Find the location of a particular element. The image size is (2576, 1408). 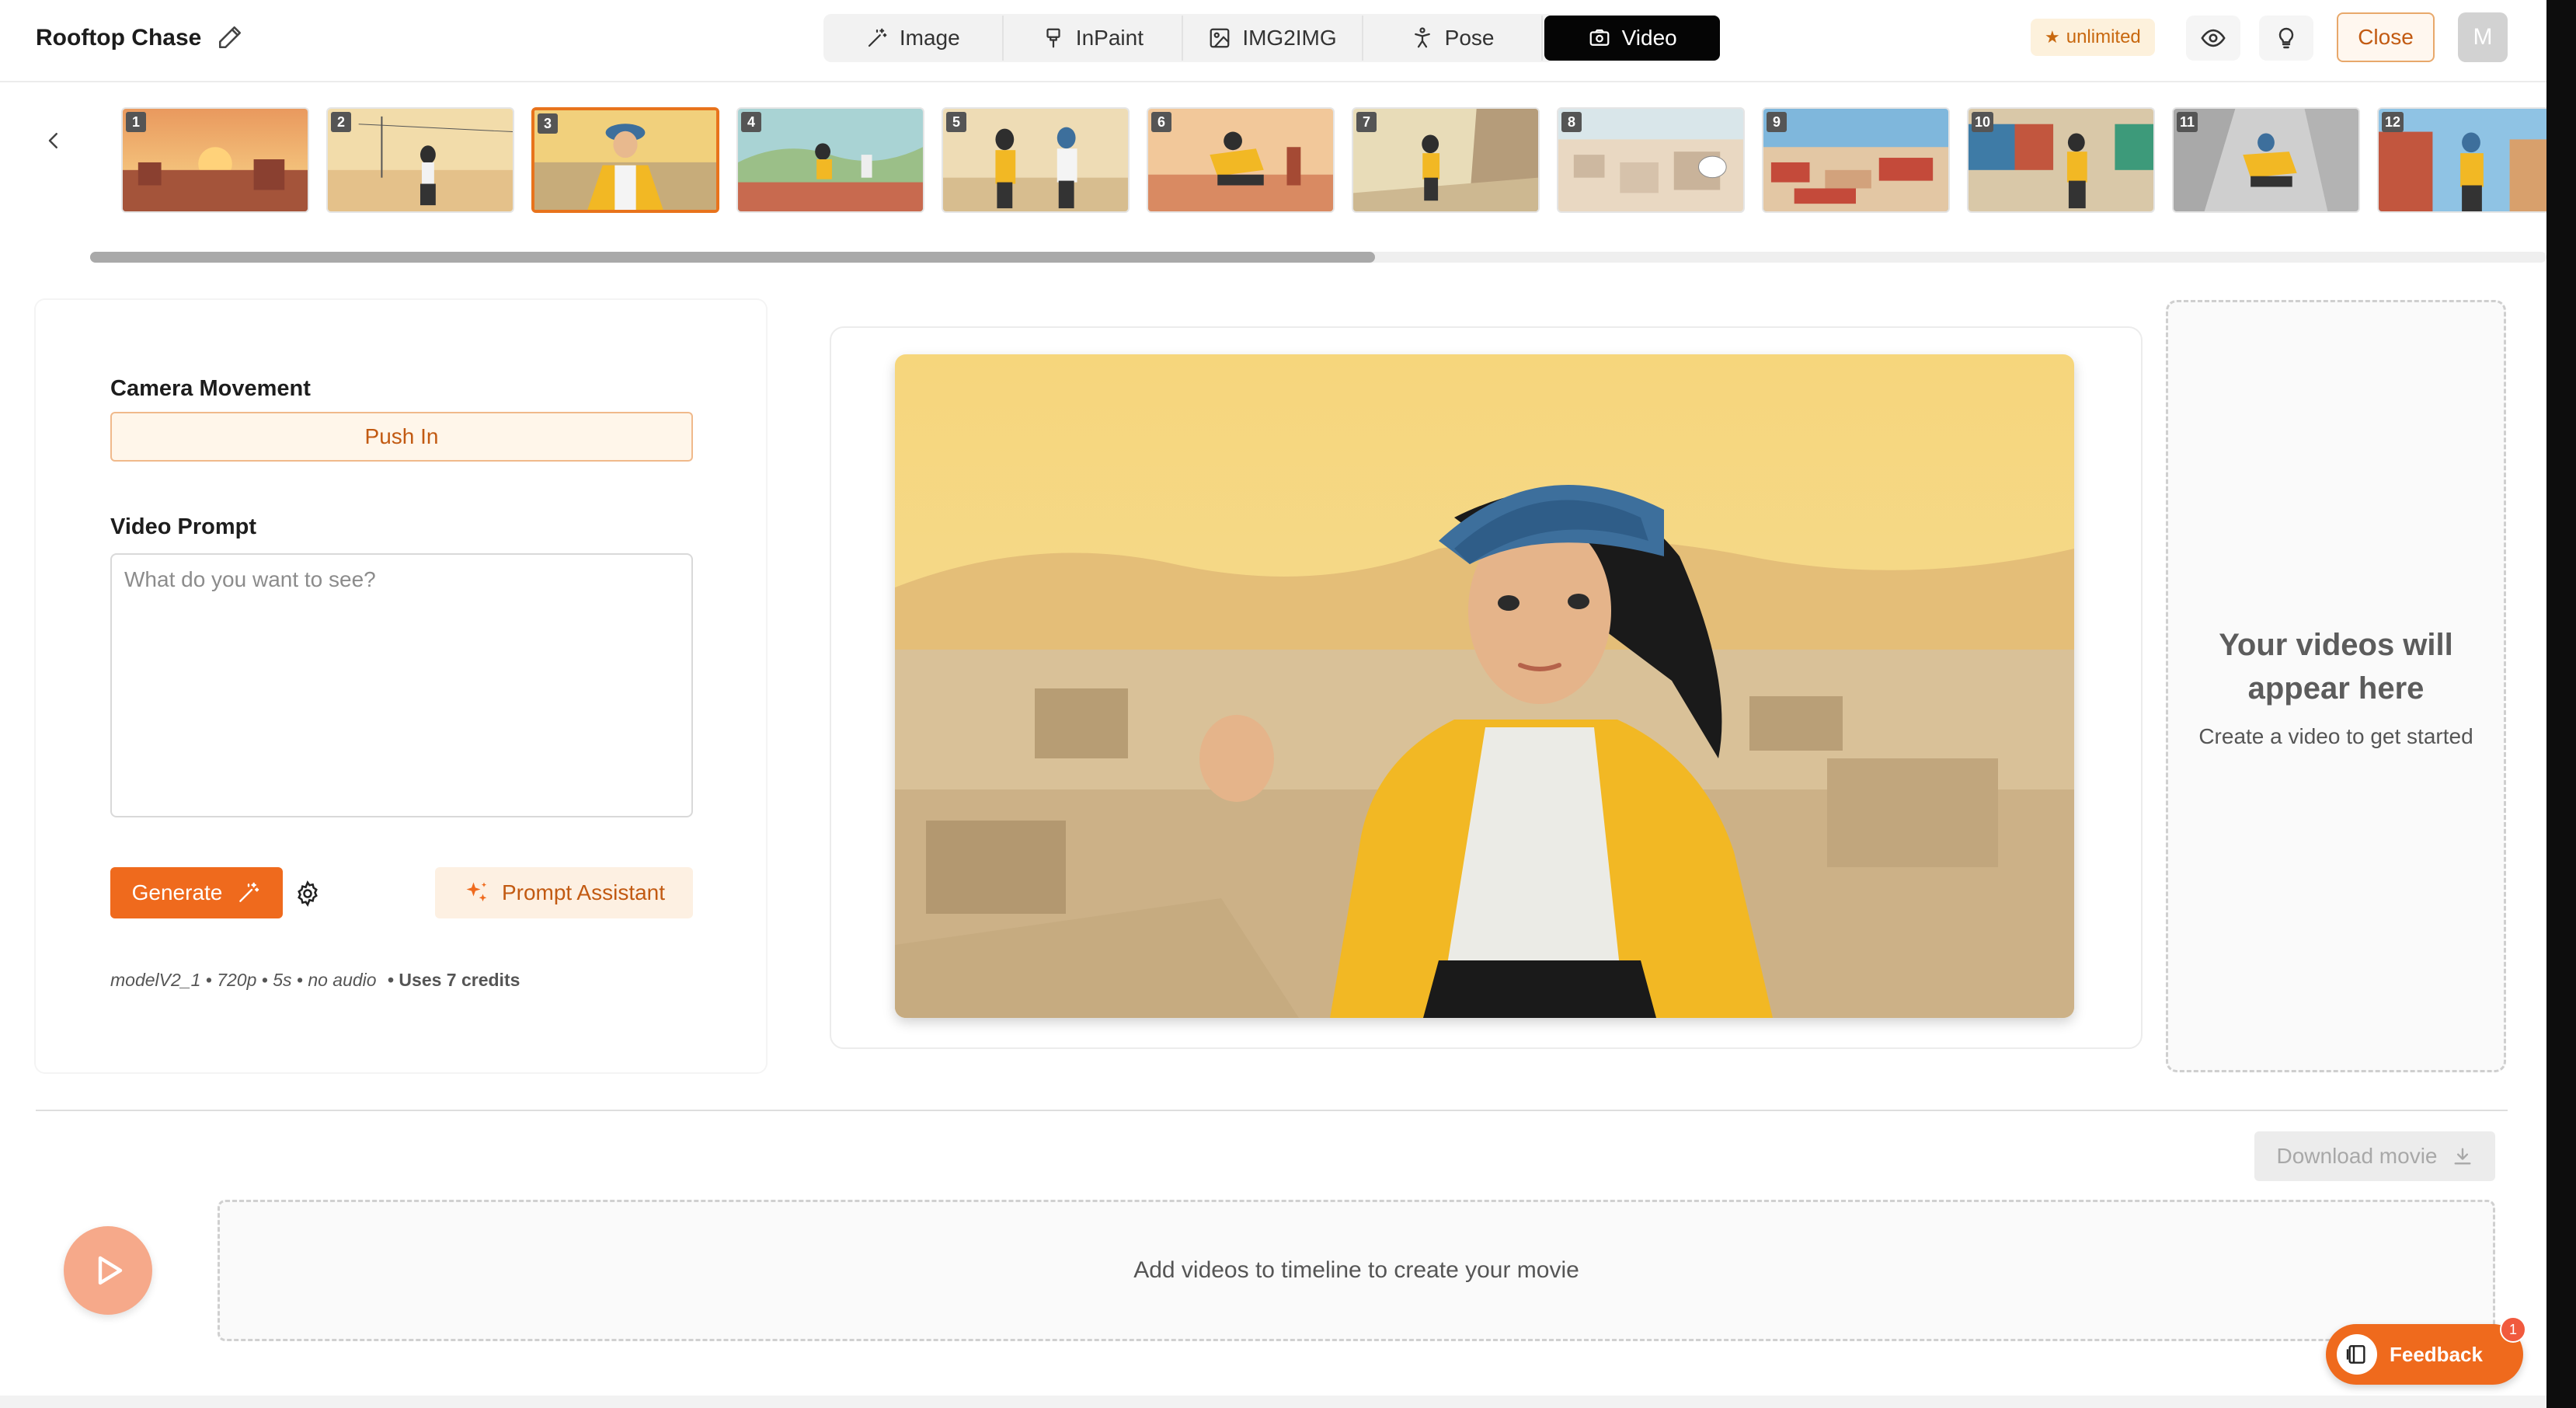

feedback-count-badge: 1 is located at coordinates (2513, 1329).